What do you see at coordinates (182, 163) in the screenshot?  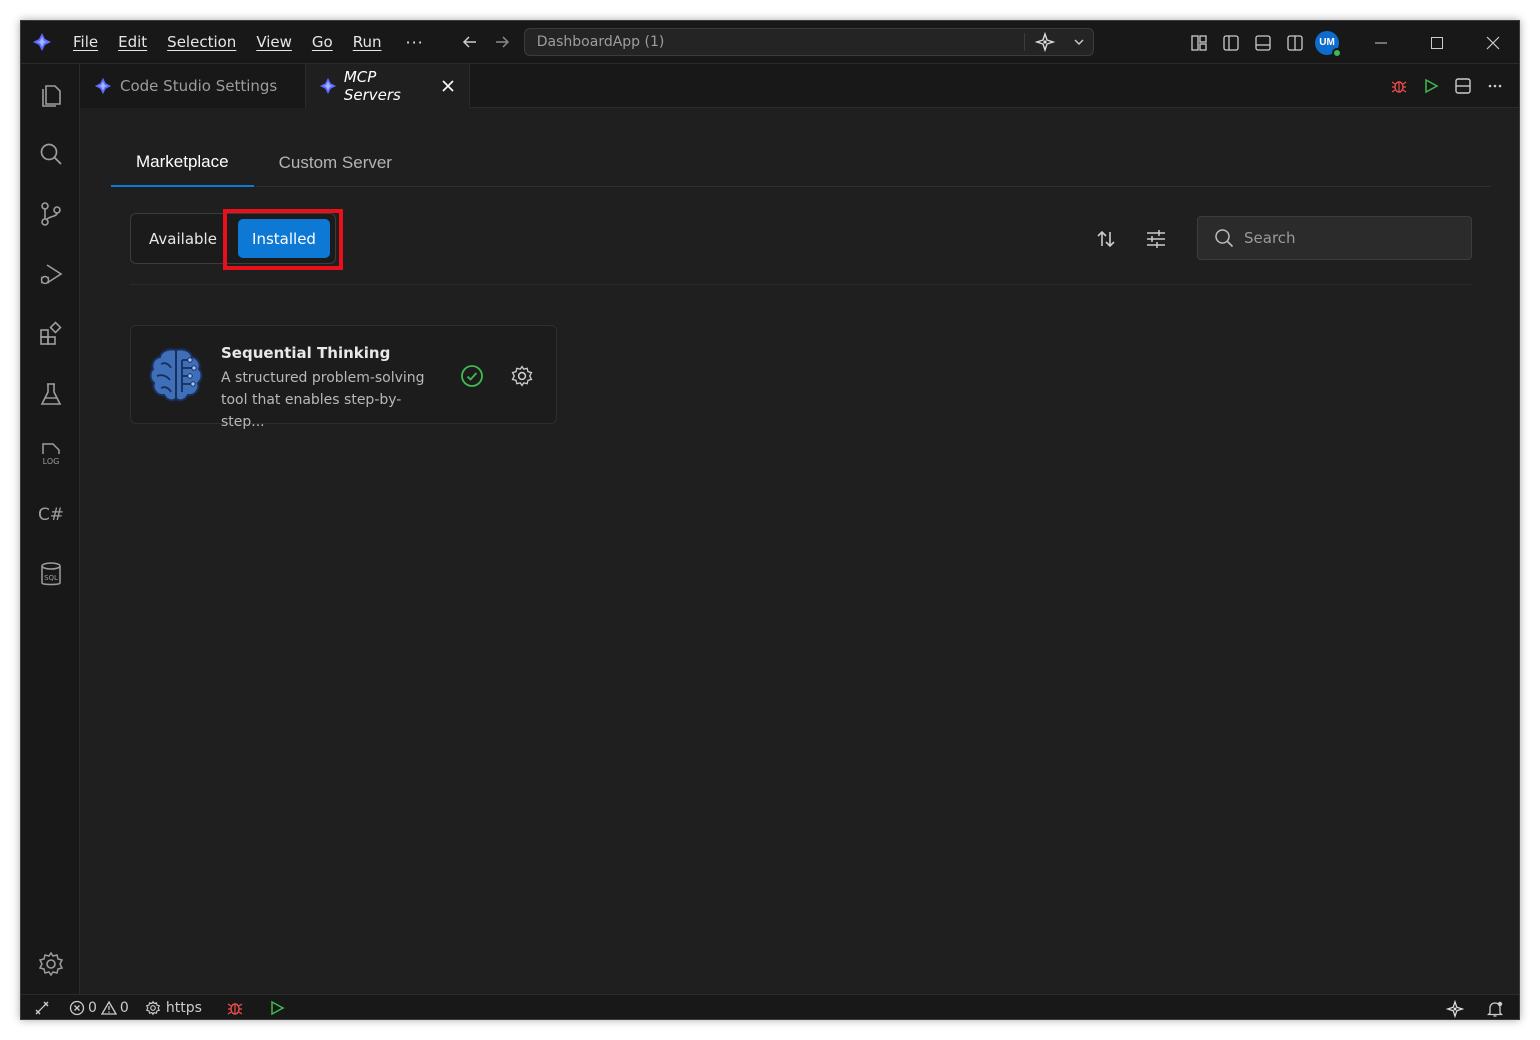 I see `tab-marketplace: Marketplace` at bounding box center [182, 163].